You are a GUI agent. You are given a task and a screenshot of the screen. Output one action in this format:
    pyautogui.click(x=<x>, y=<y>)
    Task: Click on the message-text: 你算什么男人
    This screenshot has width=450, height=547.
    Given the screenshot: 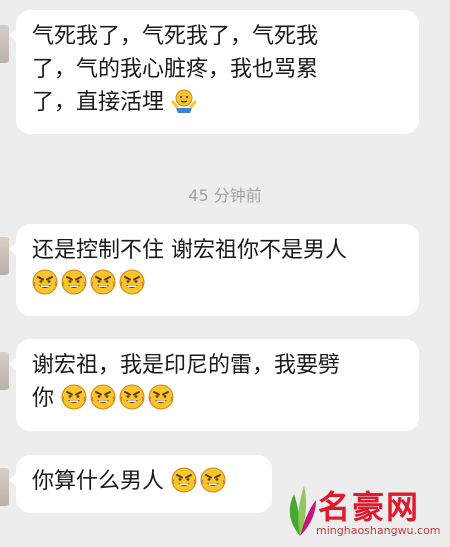 What is the action you would take?
    pyautogui.click(x=98, y=481)
    